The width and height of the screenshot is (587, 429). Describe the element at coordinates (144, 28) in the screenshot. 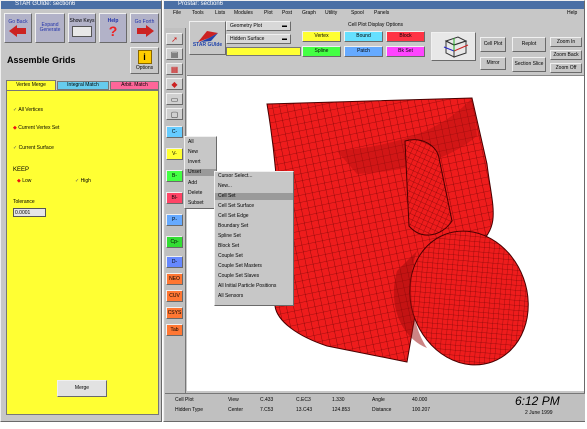

I see `go-forth-button: Go Forth` at that location.